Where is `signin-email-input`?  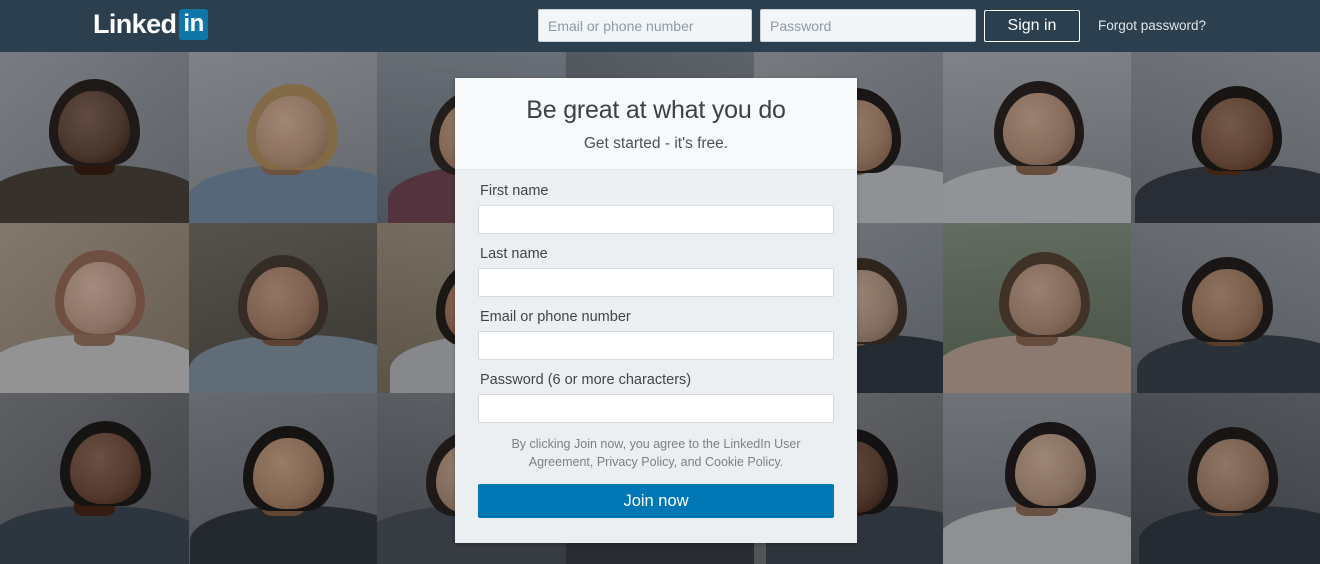
signin-email-input is located at coordinates (645, 25).